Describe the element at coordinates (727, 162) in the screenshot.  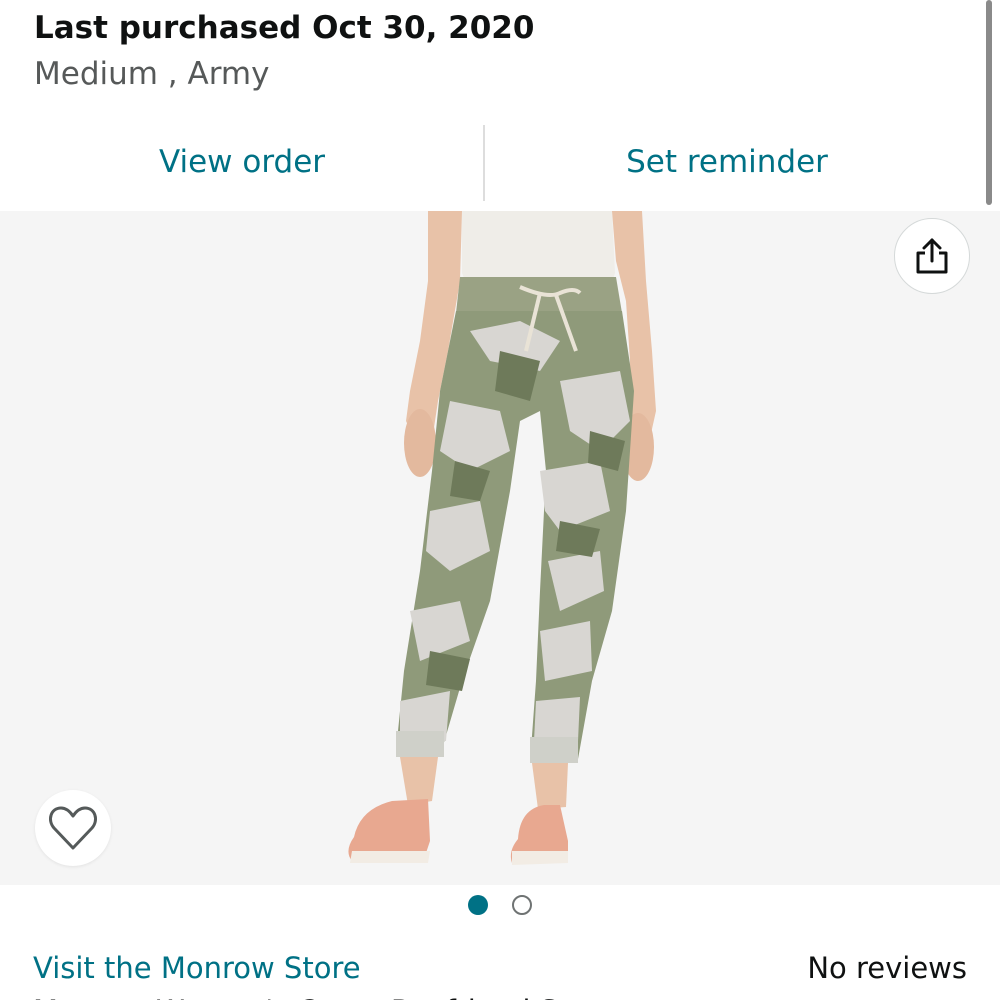
I see `set-reminder-button: Set reminder` at that location.